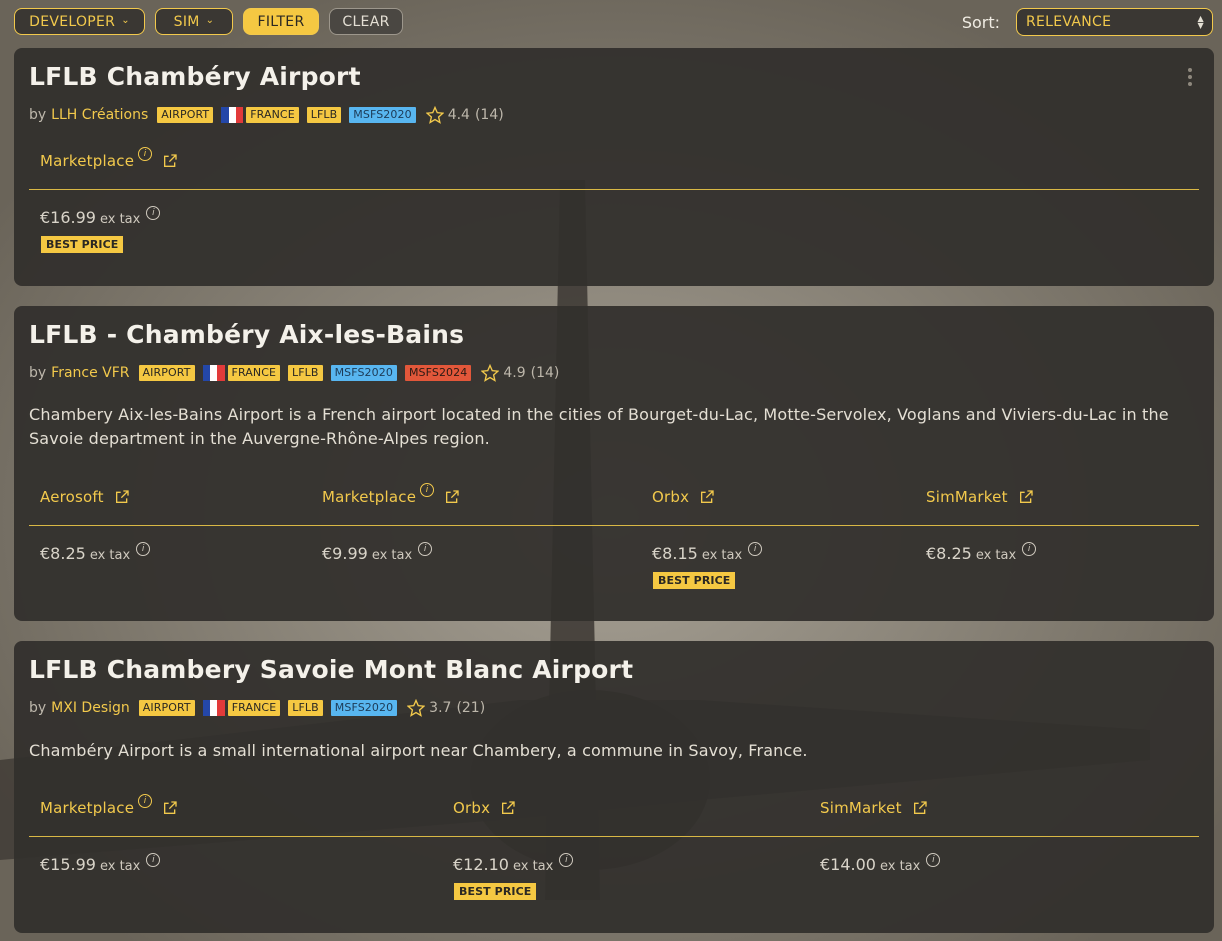  What do you see at coordinates (125, 20) in the screenshot?
I see `chevron-down-icon: ⌄` at bounding box center [125, 20].